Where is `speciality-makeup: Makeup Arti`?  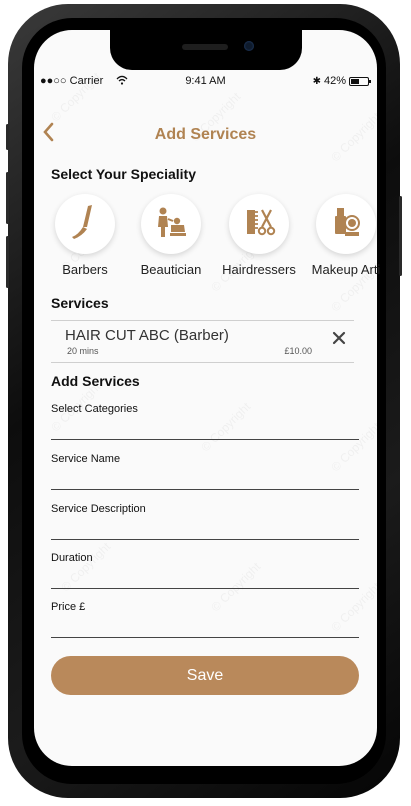
speciality-makeup: Makeup Arti is located at coordinates (346, 235).